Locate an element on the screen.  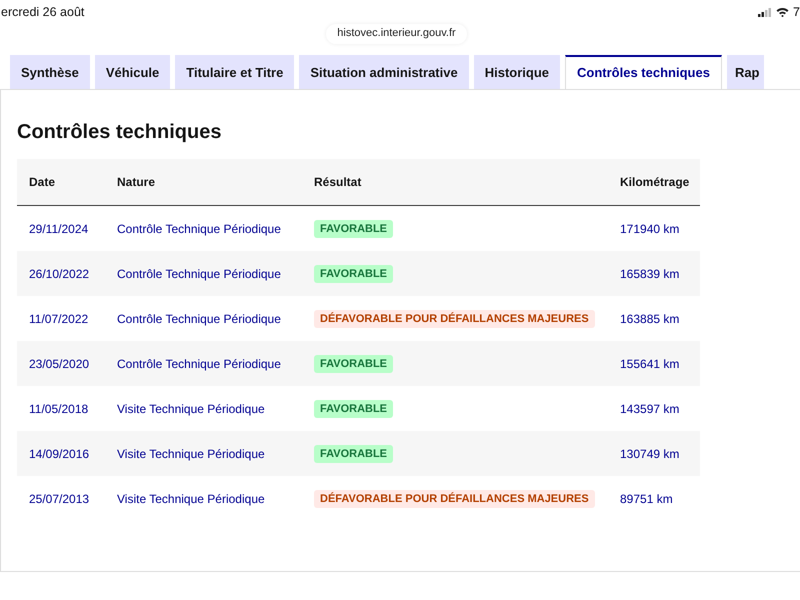
date-cell-text: 14/09/2016 is located at coordinates (59, 453).